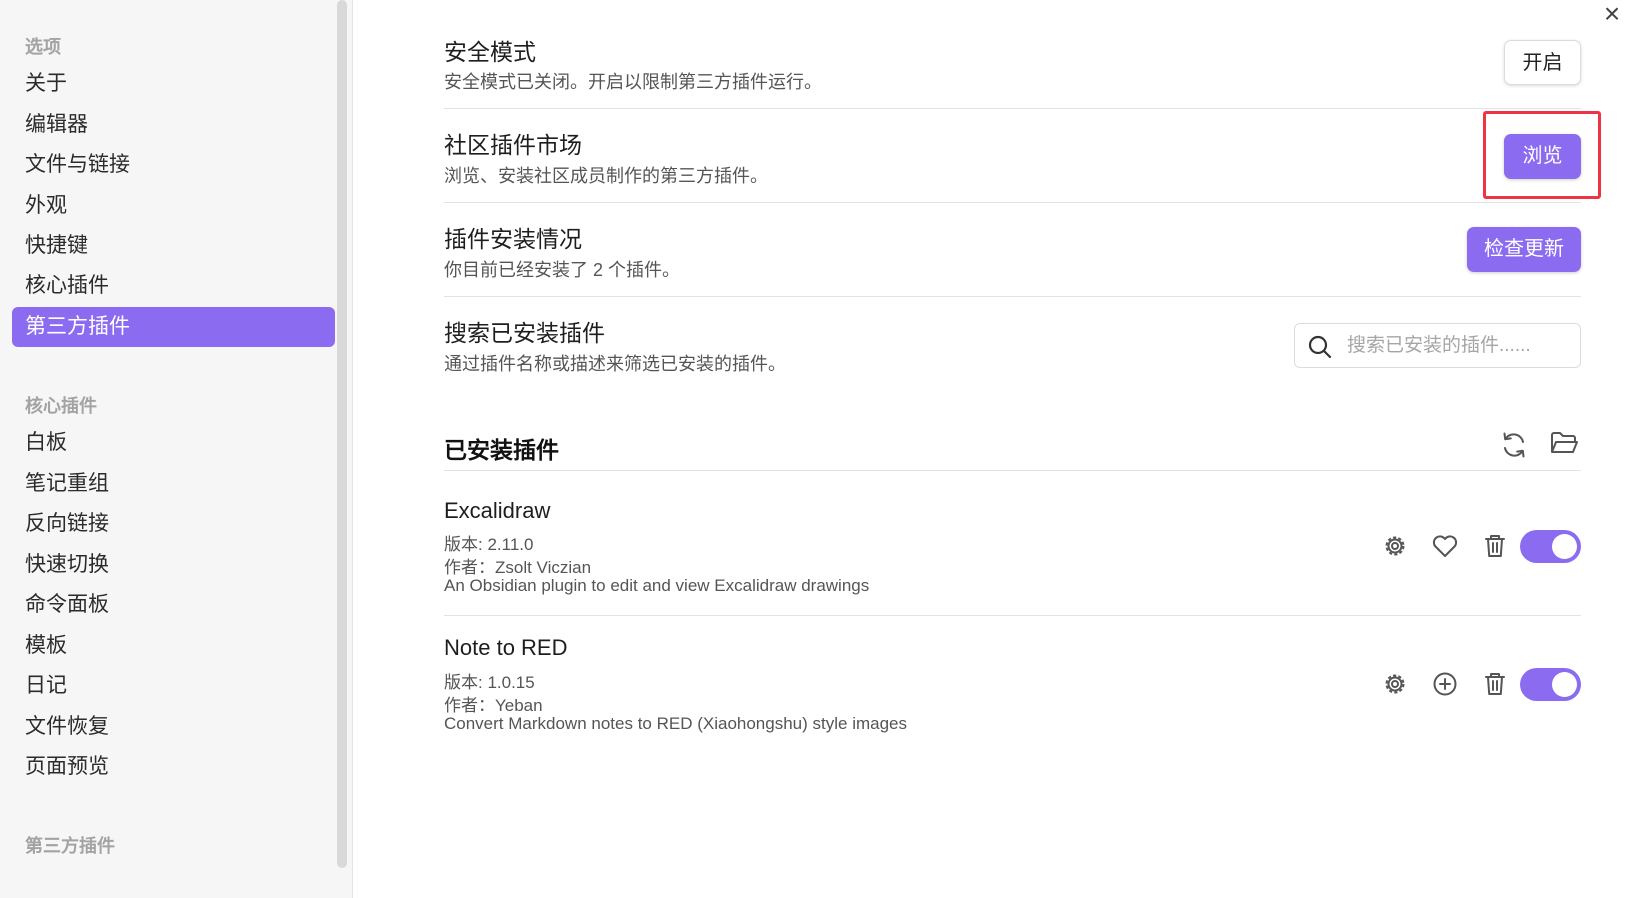  I want to click on search-installed-description: 通过插件名称或描述来筛选已安装的插件。, so click(615, 364).